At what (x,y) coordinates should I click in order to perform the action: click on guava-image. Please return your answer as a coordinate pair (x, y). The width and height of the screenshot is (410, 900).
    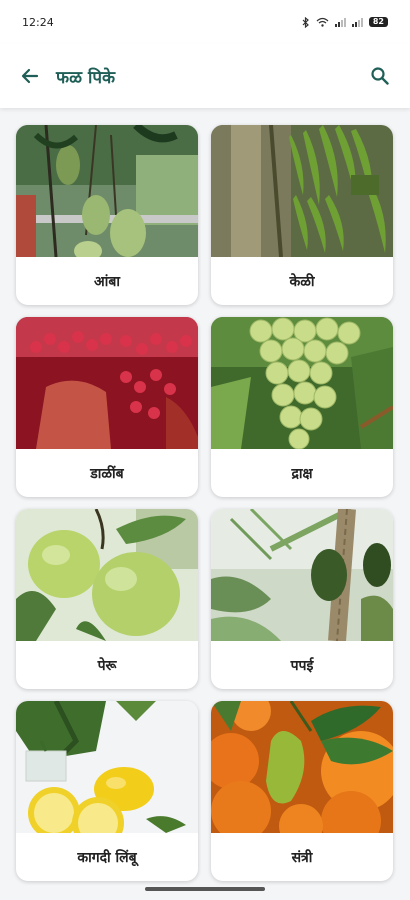
    Looking at the image, I should click on (107, 575).